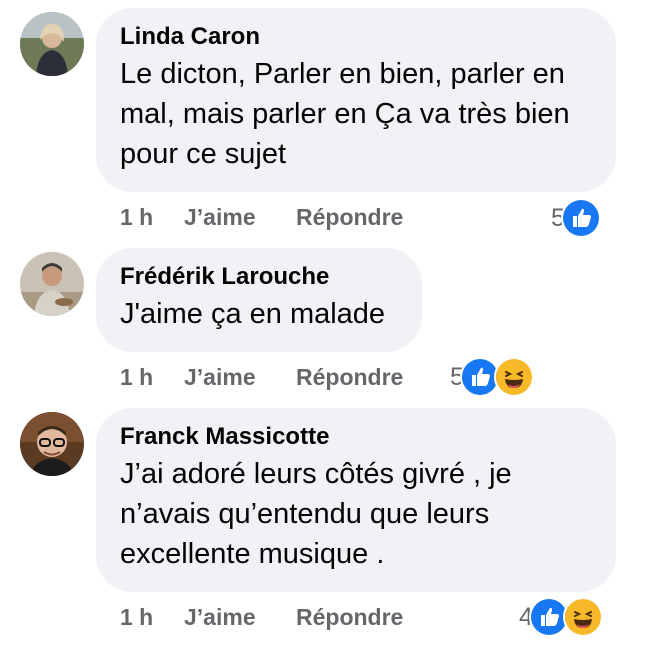 Image resolution: width=656 pixels, height=646 pixels. Describe the element at coordinates (561, 617) in the screenshot. I see `reaction-summary: 4` at that location.